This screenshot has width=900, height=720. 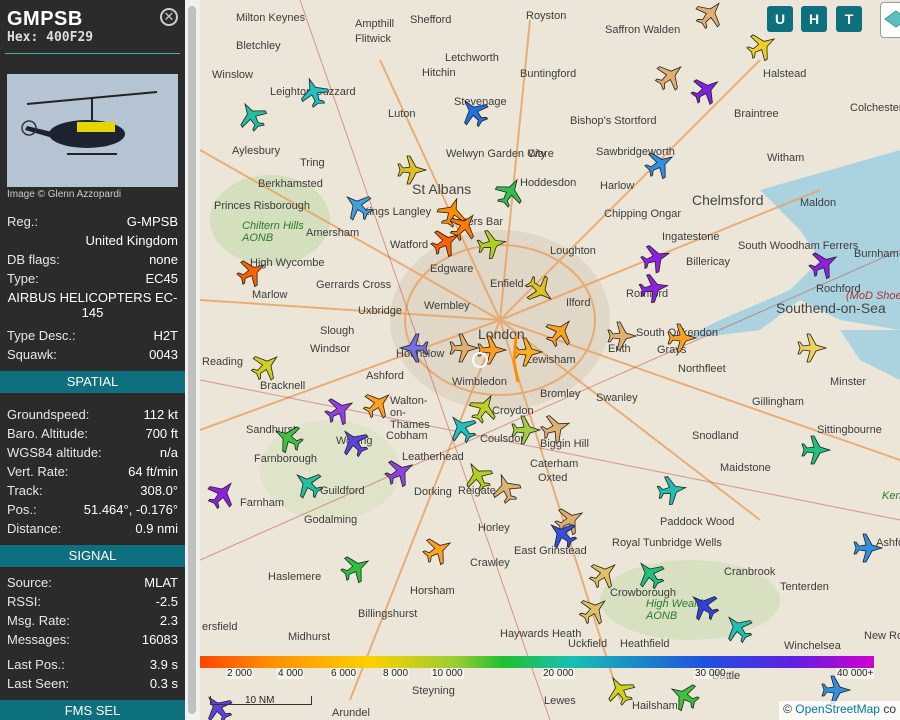 I want to click on map-label: Wimbledon, so click(x=480, y=382).